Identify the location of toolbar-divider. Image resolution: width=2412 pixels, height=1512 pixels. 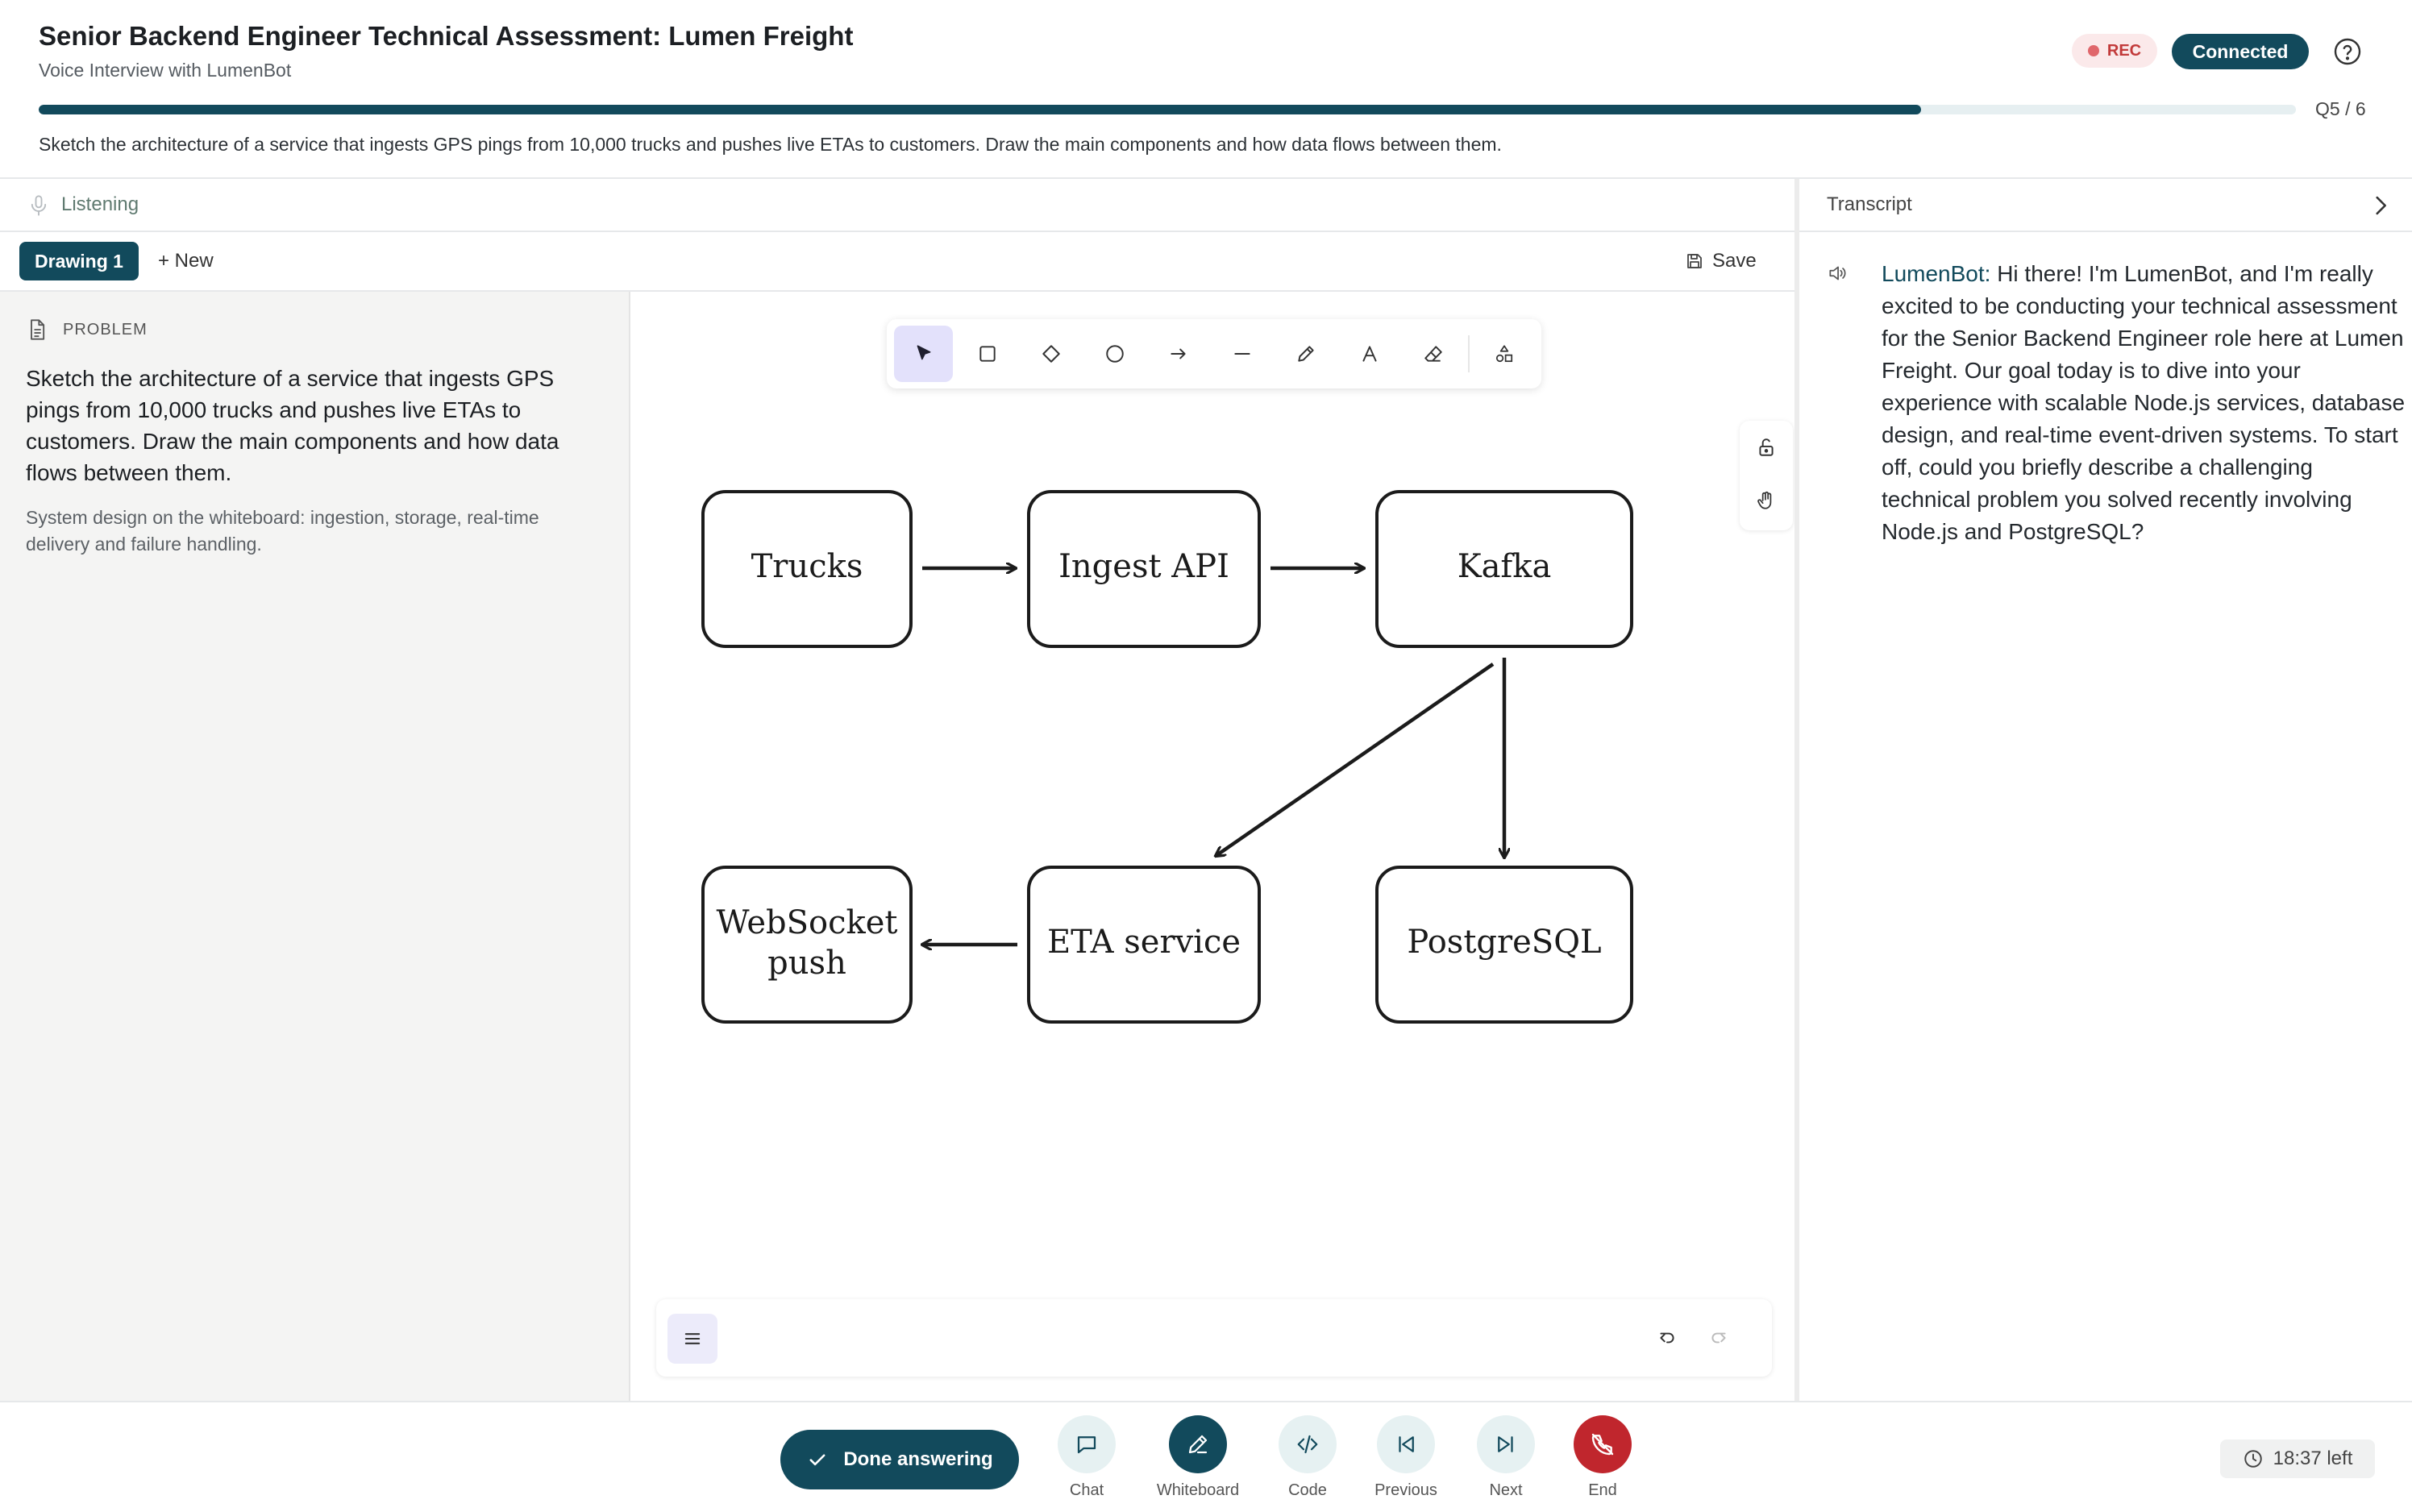
(1469, 353).